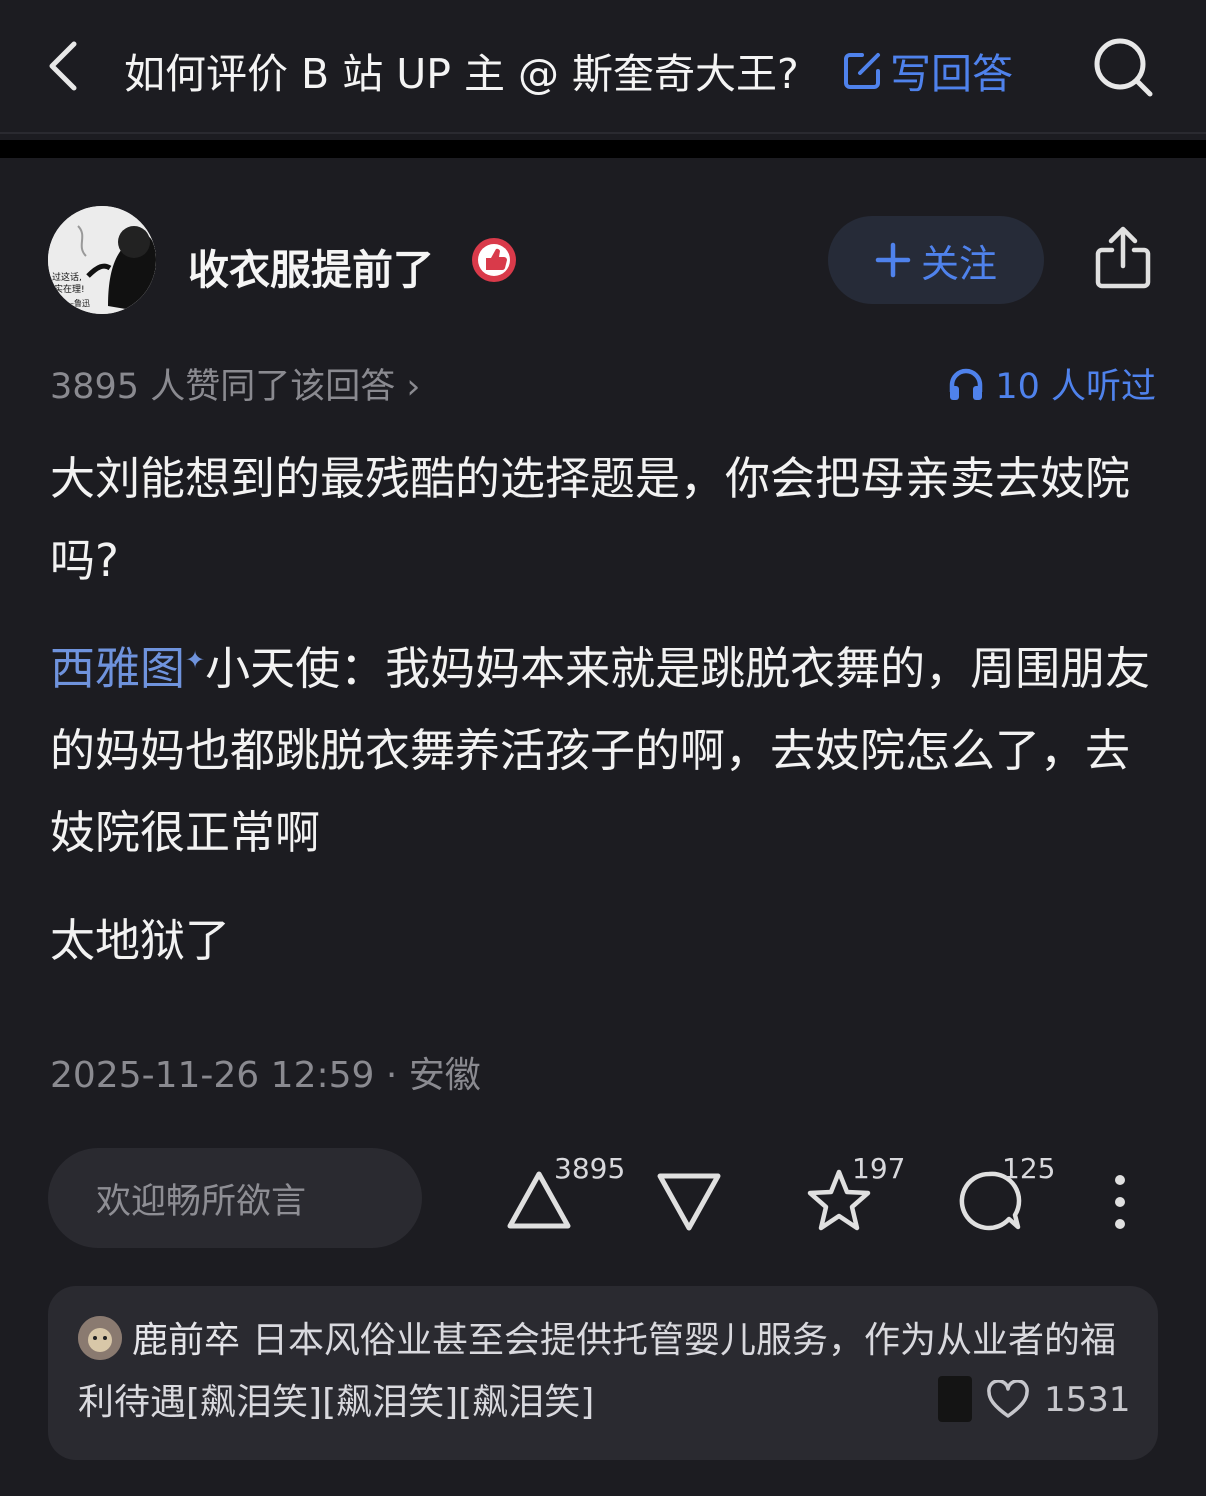 The width and height of the screenshot is (1206, 1496). Describe the element at coordinates (1087, 1400) in the screenshot. I see `comment-like-count: 1531` at that location.